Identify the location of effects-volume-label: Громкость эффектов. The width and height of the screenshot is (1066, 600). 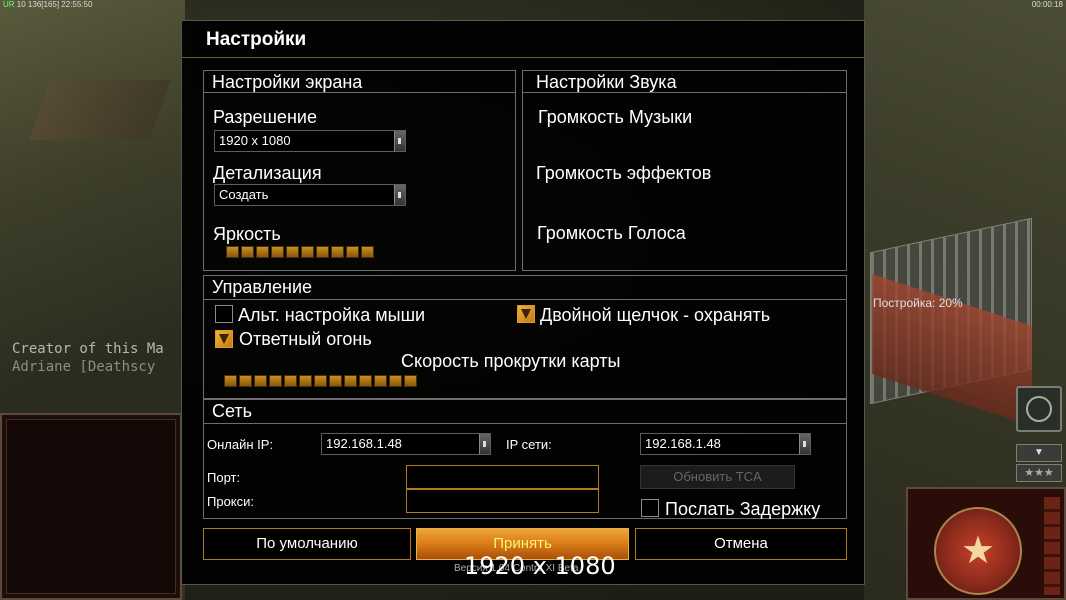
(624, 173).